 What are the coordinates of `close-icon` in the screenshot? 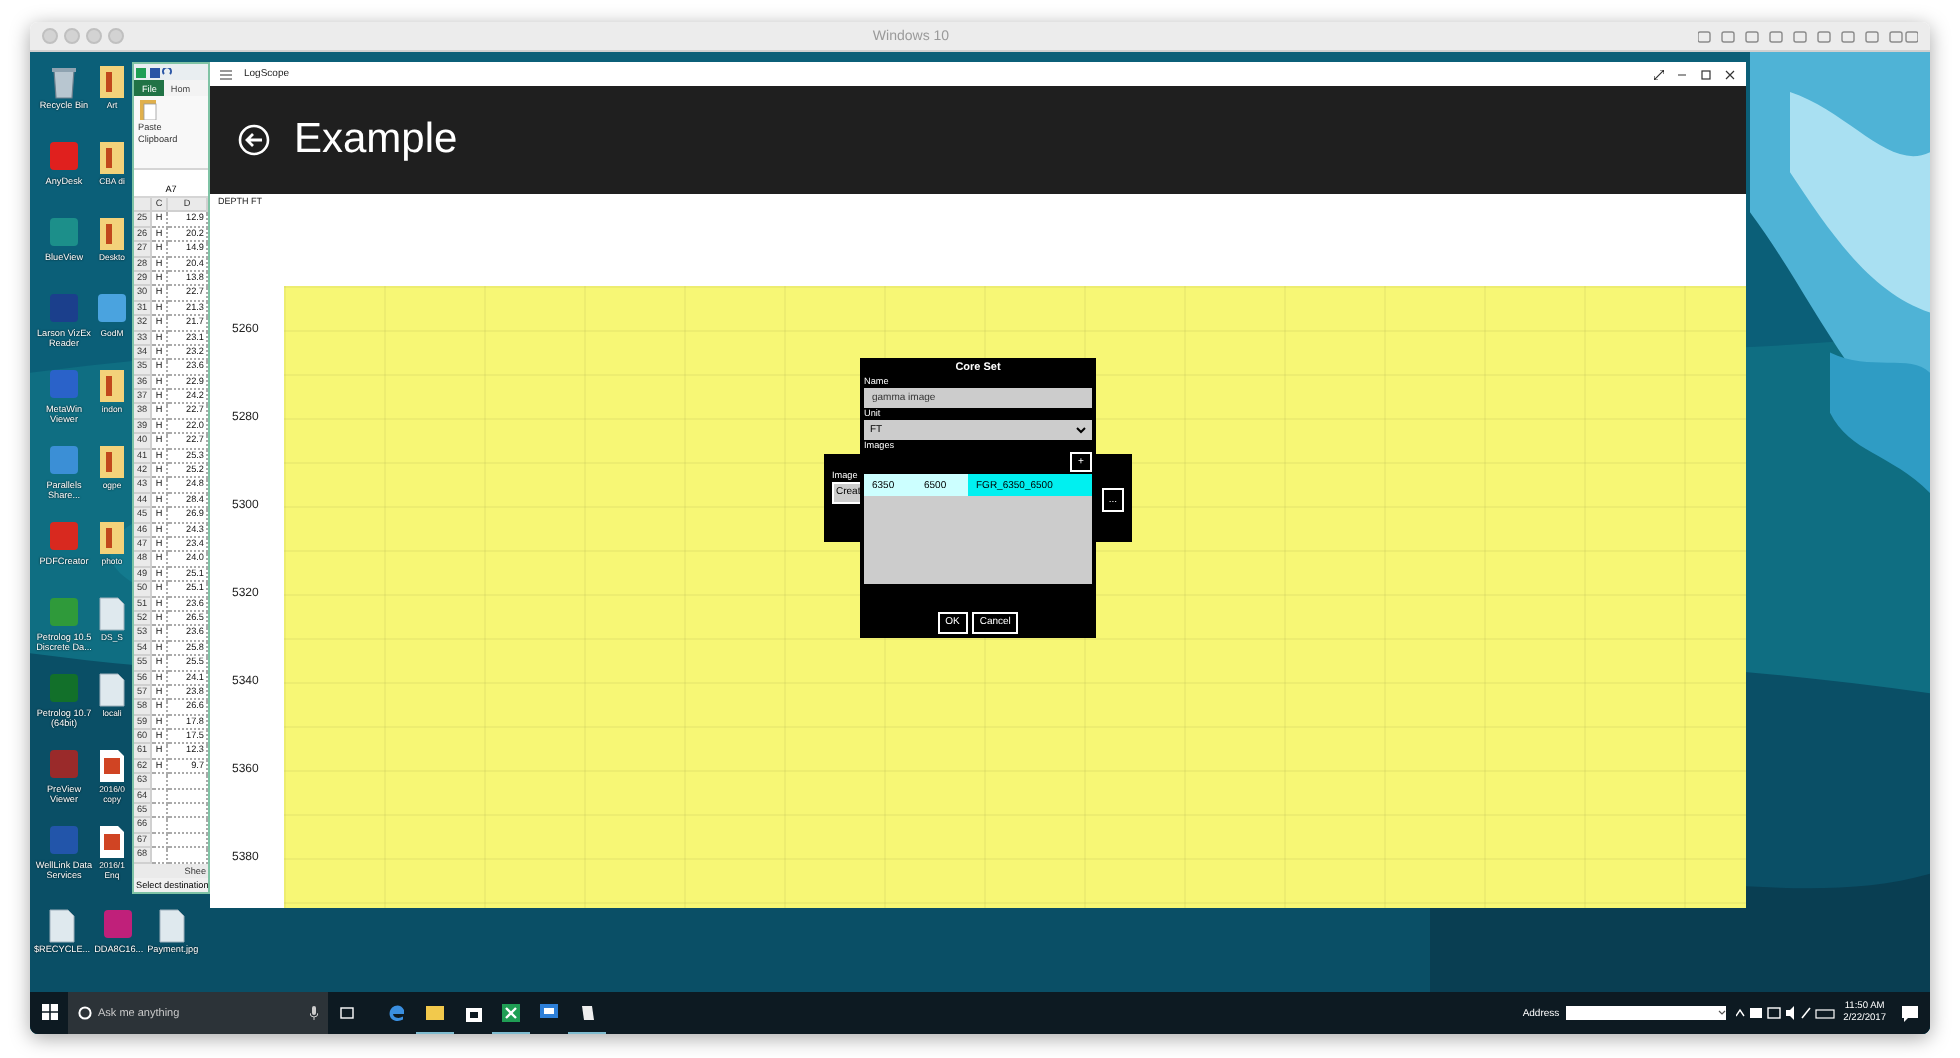 It's located at (1730, 74).